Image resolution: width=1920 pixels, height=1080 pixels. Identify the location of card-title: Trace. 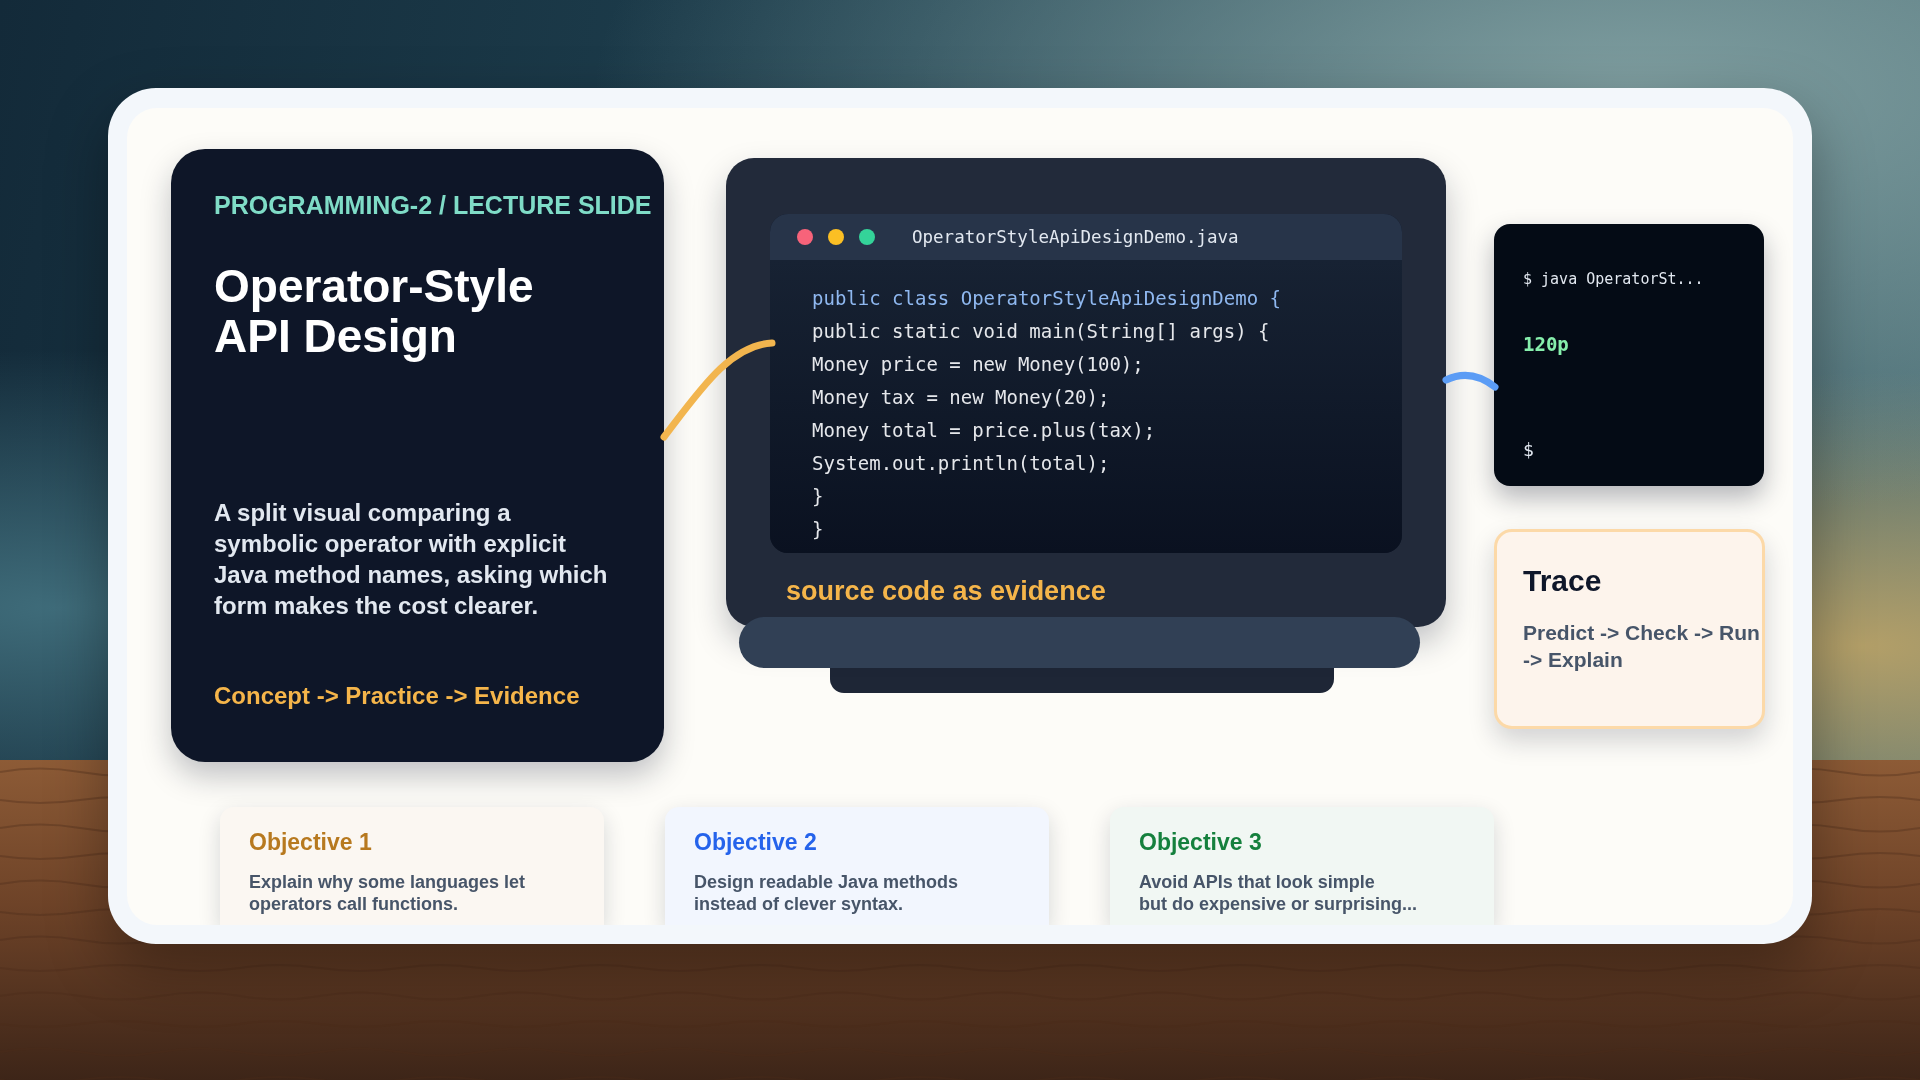
(1562, 581).